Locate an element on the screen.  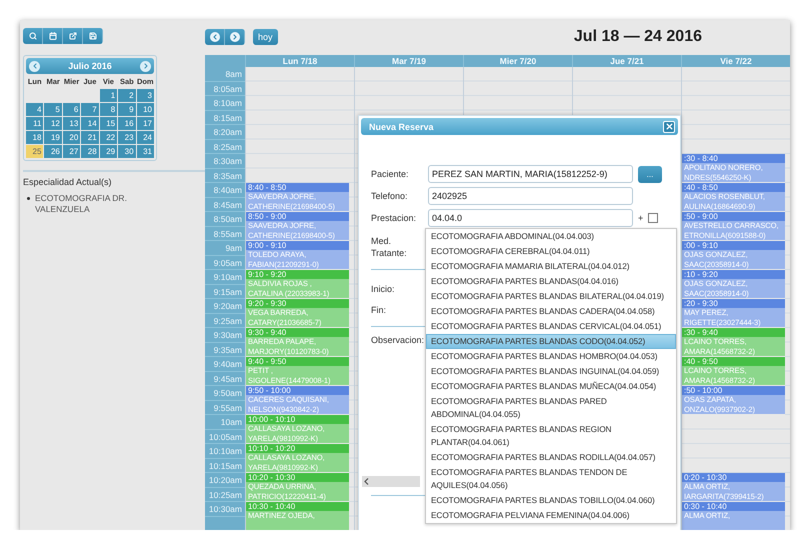
day-cell: 11 is located at coordinates (35, 123).